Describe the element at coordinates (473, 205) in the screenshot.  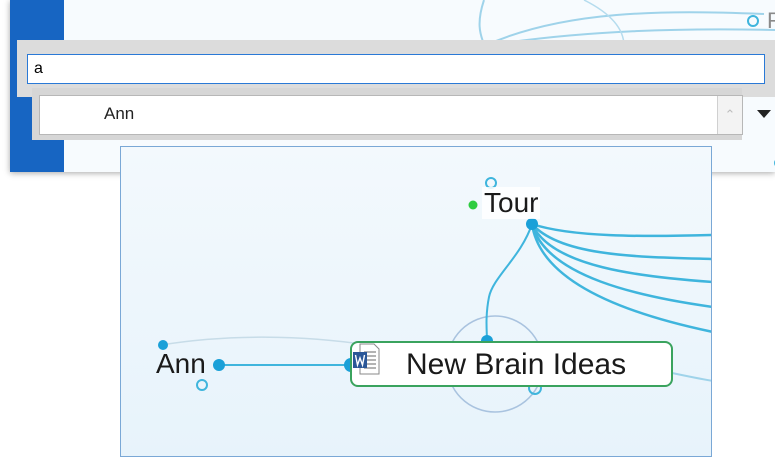
I see `tour-status-dot` at that location.